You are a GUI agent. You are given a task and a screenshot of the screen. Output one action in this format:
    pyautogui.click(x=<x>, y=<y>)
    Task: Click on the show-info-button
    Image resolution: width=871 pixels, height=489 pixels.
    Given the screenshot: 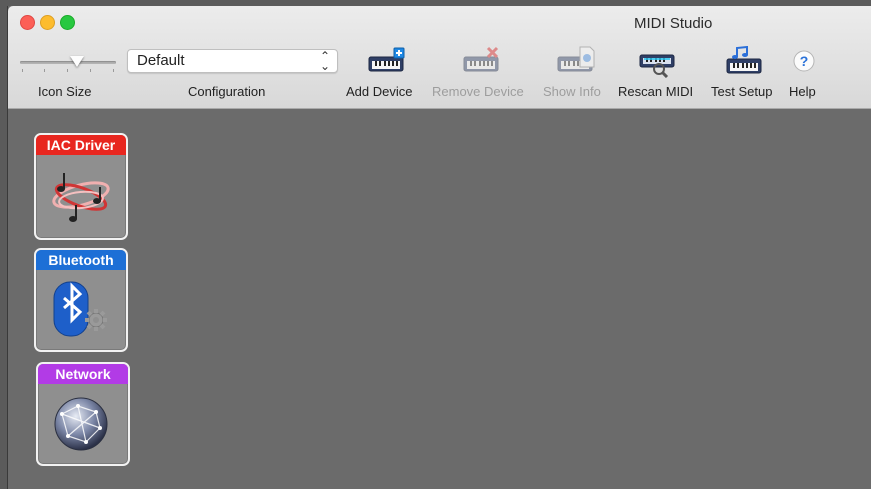 What is the action you would take?
    pyautogui.click(x=576, y=62)
    